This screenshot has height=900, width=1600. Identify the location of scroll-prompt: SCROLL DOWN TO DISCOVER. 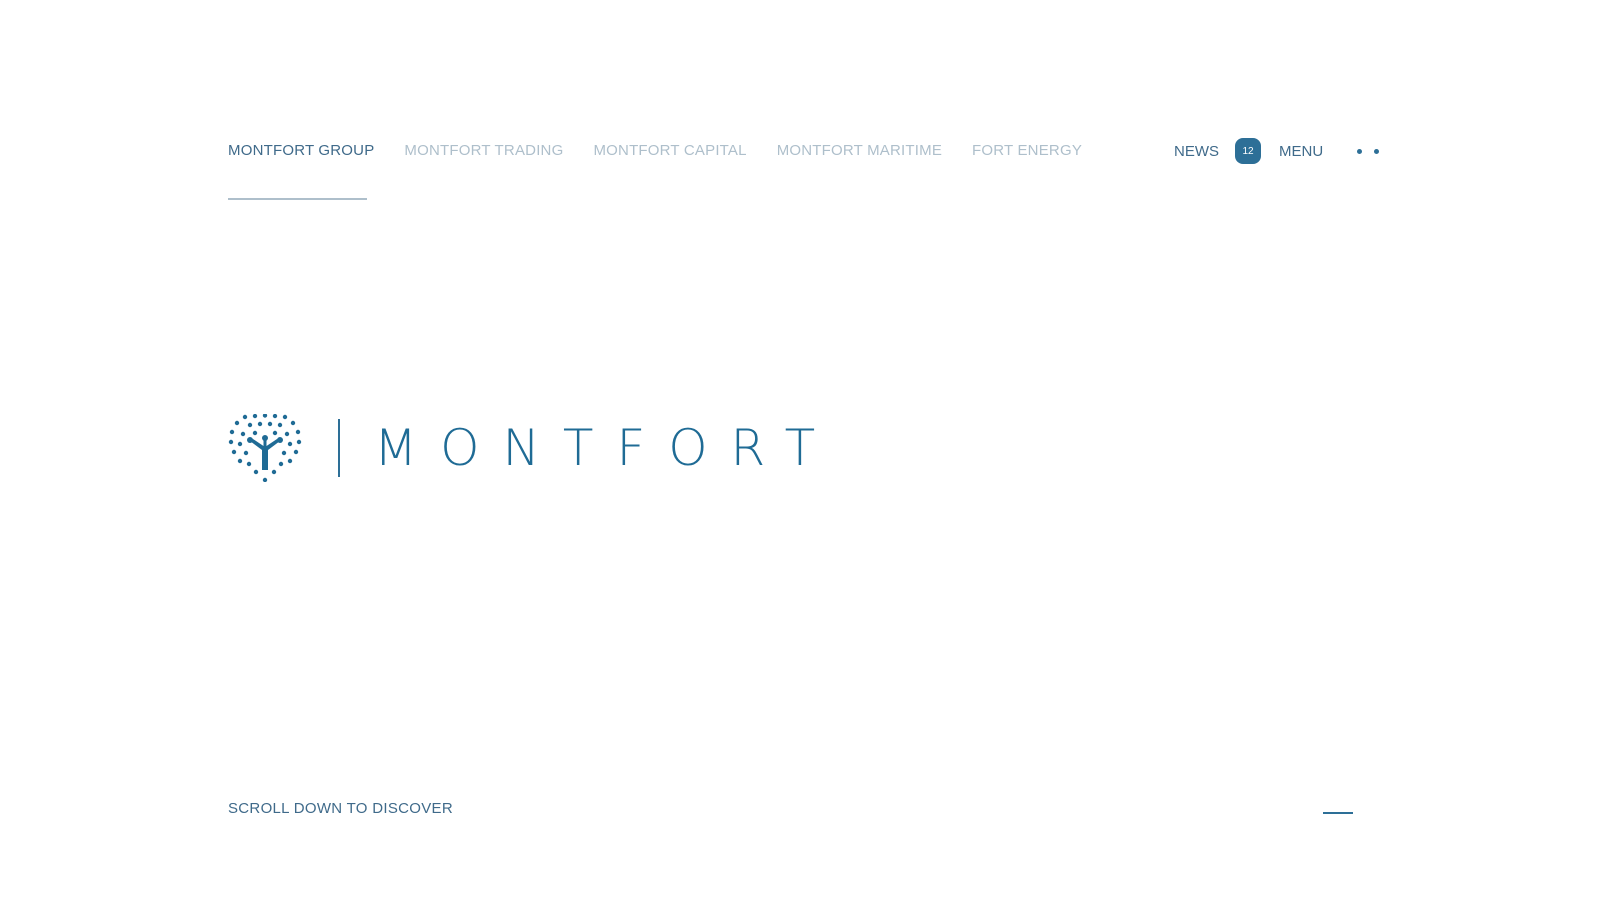
(340, 808).